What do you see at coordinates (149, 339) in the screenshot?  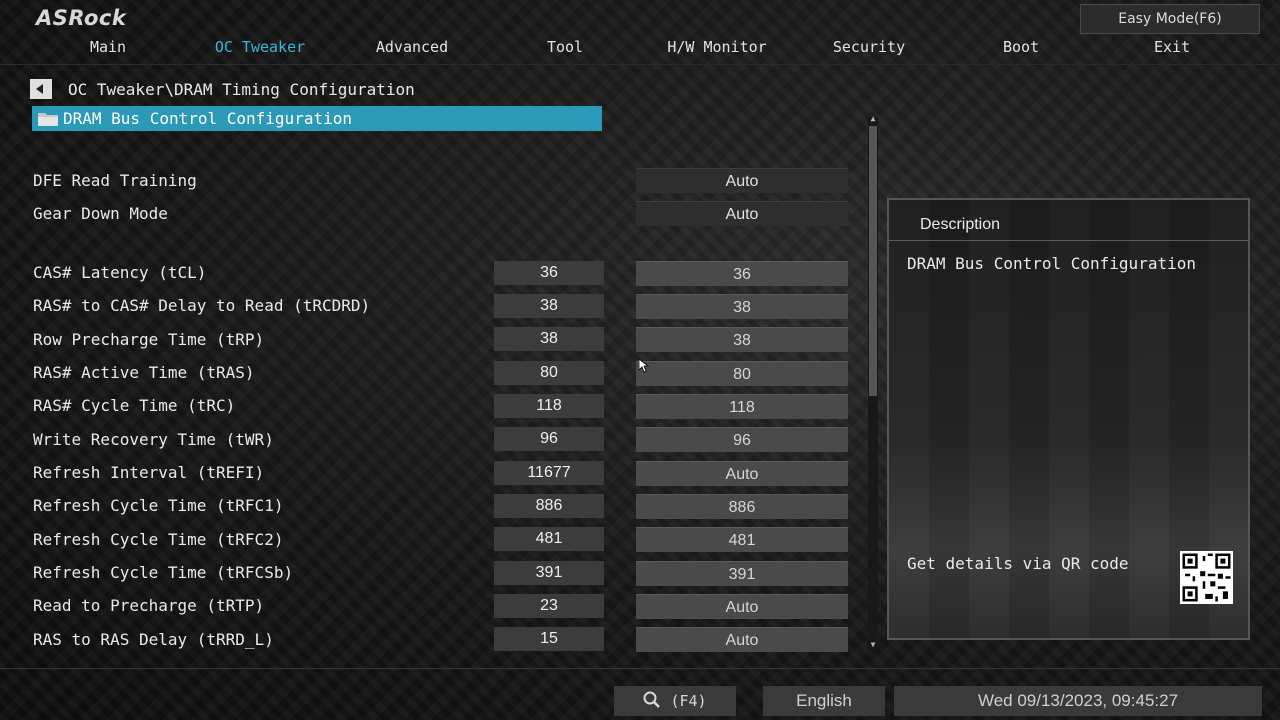 I see `timing-label: Row Precharge Time (tRP)` at bounding box center [149, 339].